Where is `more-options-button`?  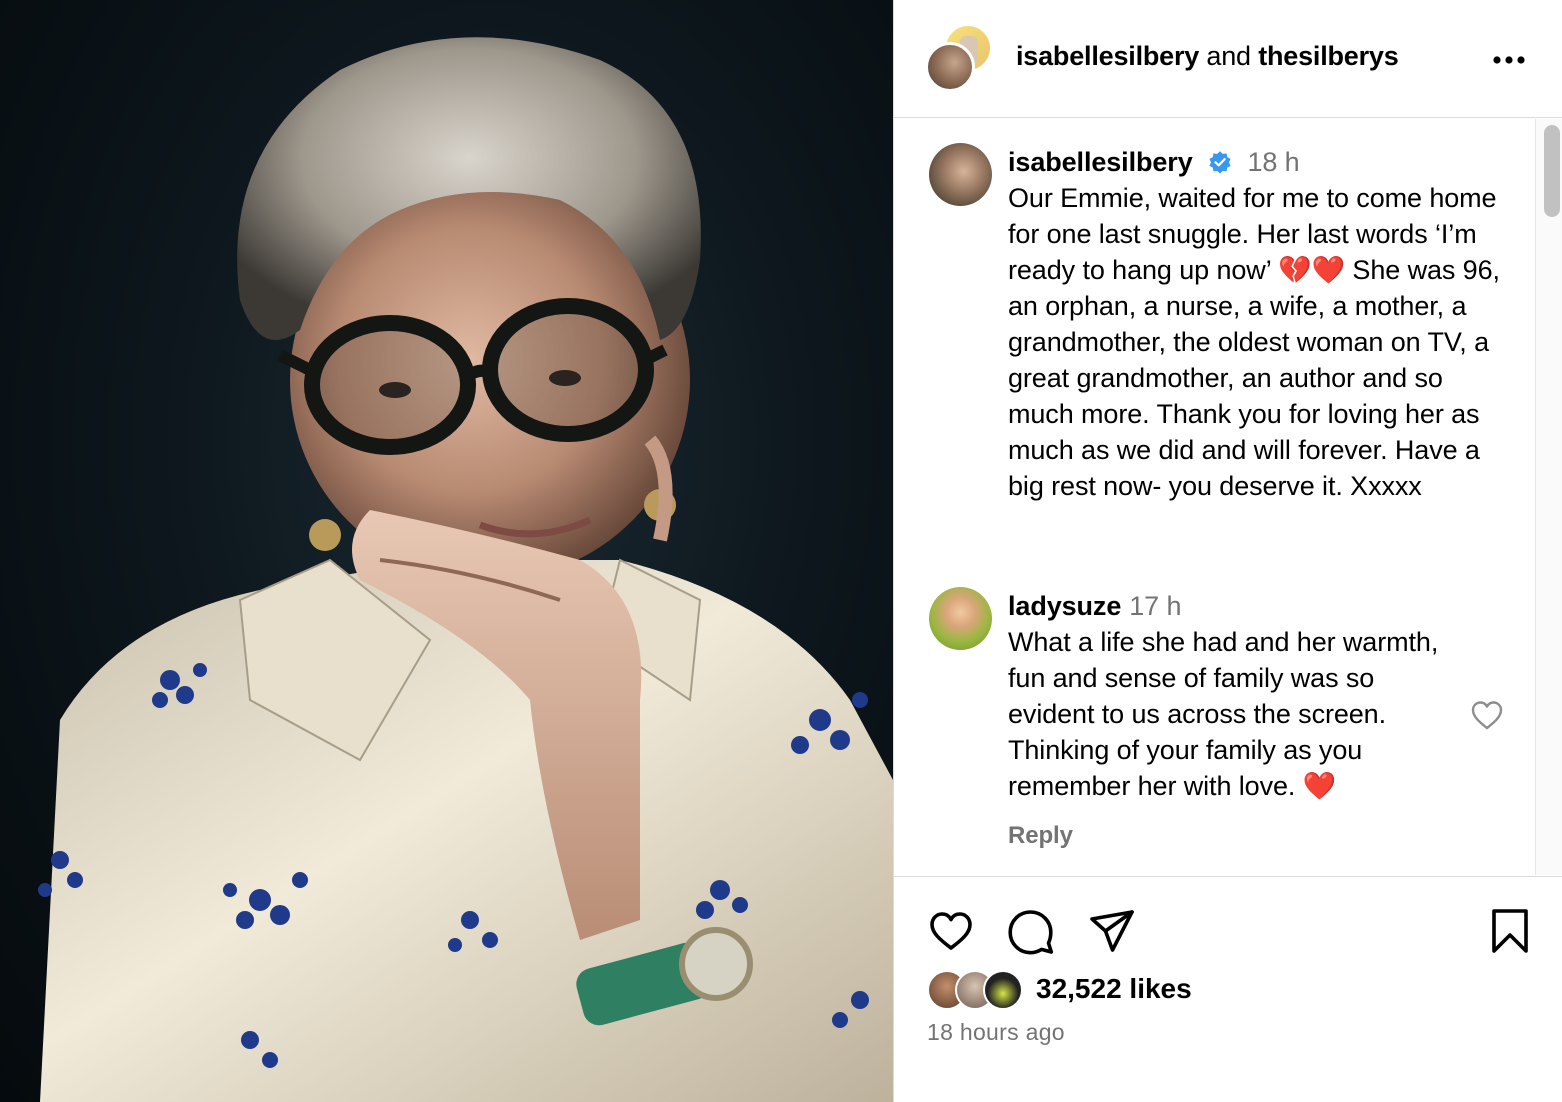 more-options-button is located at coordinates (1509, 56).